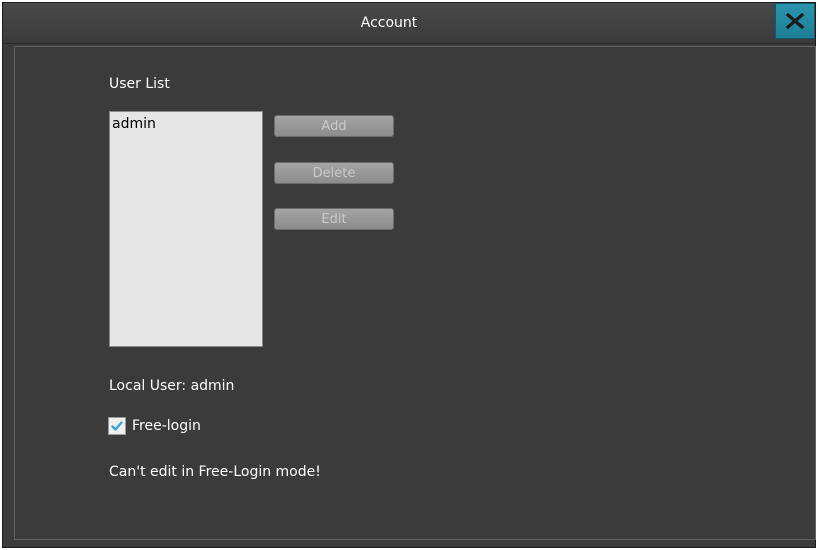 Image resolution: width=818 pixels, height=550 pixels. I want to click on local-user-label: Local User: admin, so click(172, 386).